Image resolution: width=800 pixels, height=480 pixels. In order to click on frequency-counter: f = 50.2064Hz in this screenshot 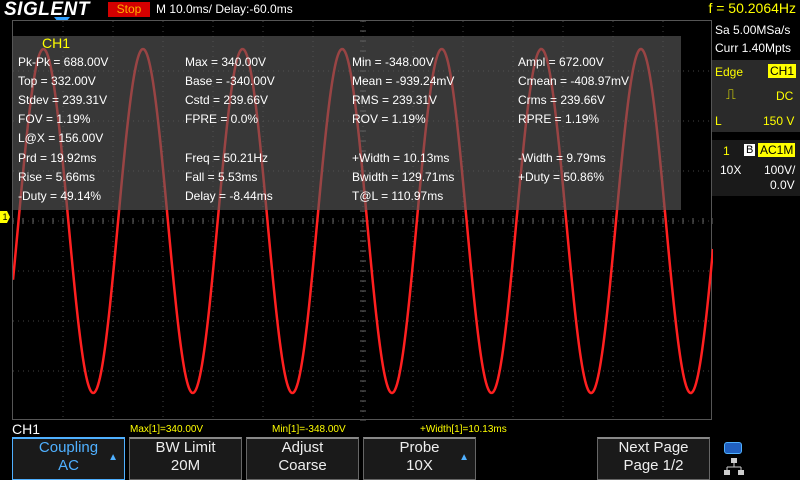, I will do `click(752, 8)`.